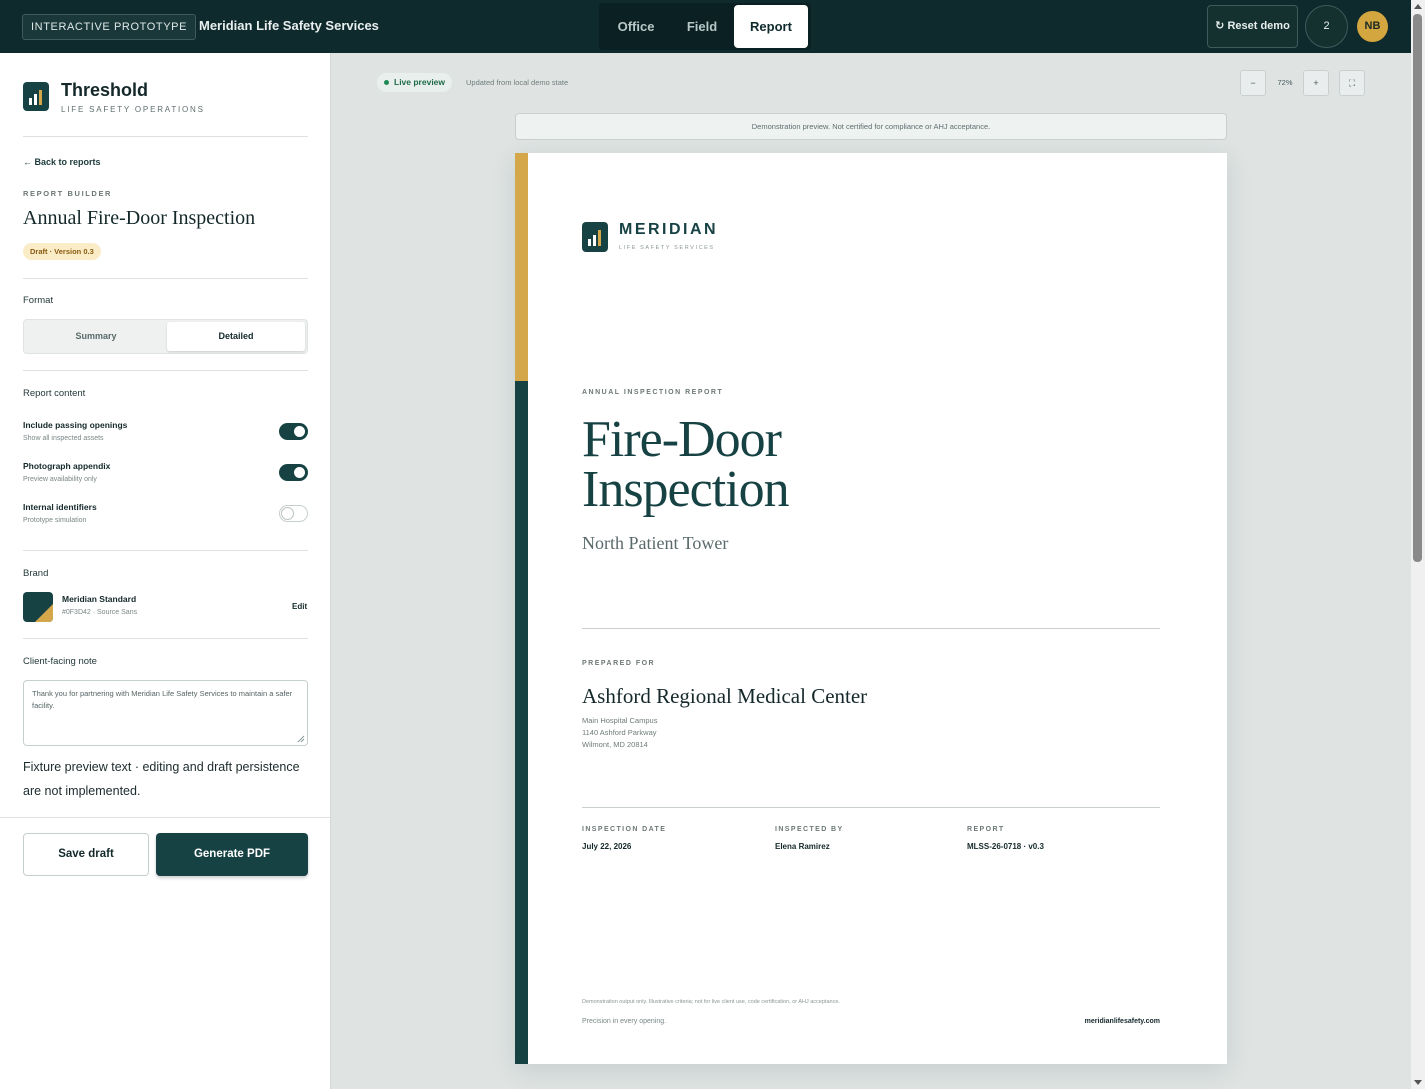 This screenshot has height=1089, width=1425. I want to click on photograph-appendix-toggle, so click(293, 472).